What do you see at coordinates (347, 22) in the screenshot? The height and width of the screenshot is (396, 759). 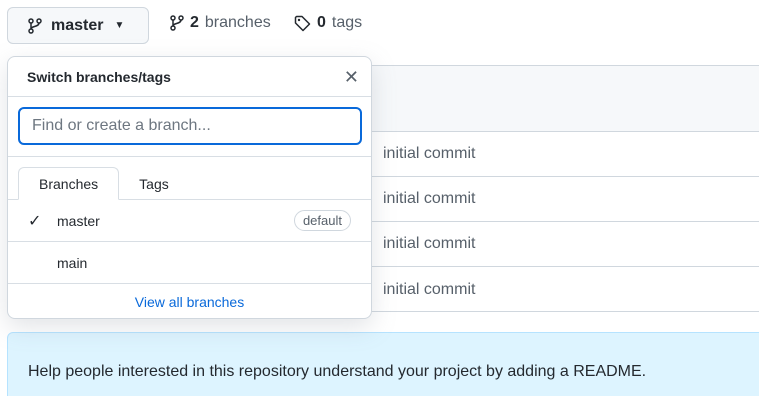 I see `tags-label: tags` at bounding box center [347, 22].